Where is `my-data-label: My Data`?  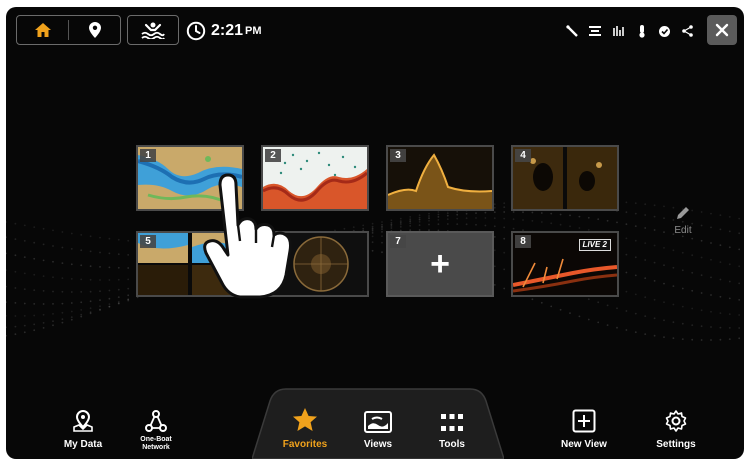 my-data-label: My Data is located at coordinates (83, 444).